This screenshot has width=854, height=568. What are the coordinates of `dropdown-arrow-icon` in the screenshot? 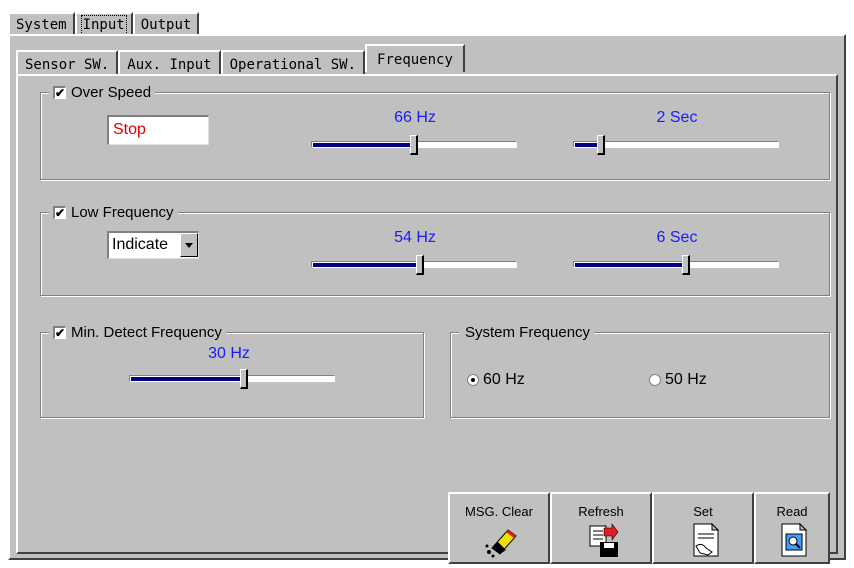 It's located at (189, 245).